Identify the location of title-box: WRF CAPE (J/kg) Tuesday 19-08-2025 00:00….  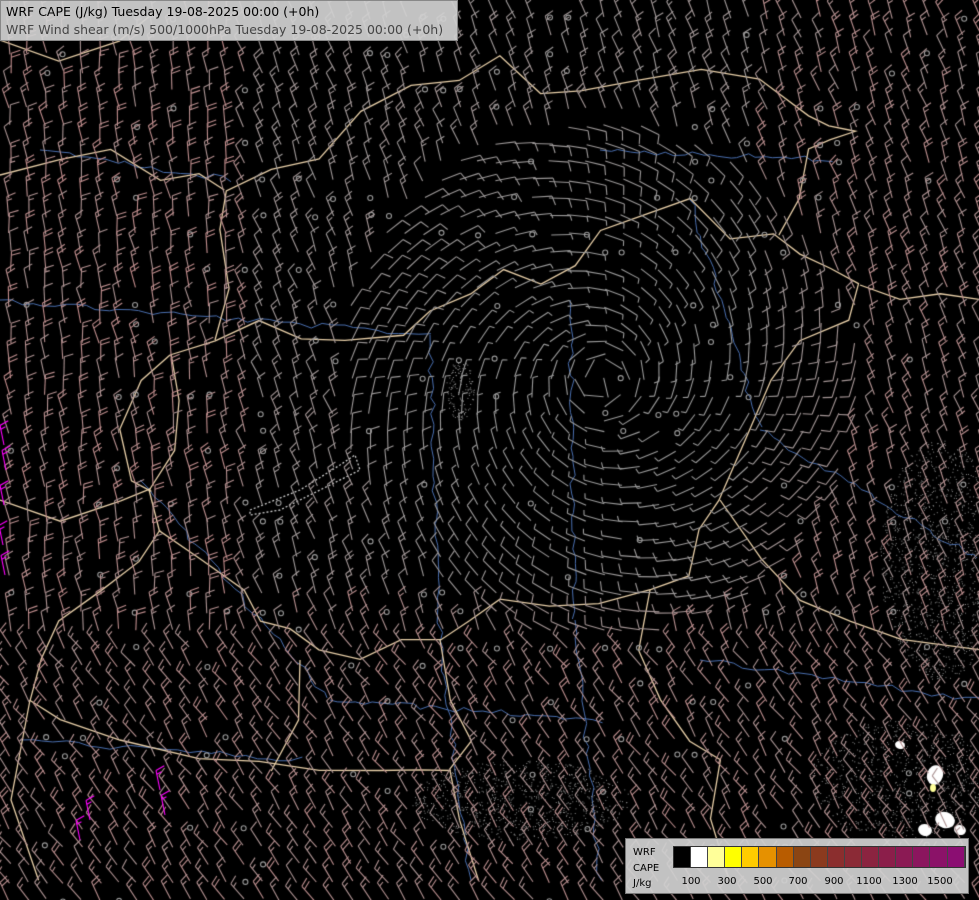
(229, 20).